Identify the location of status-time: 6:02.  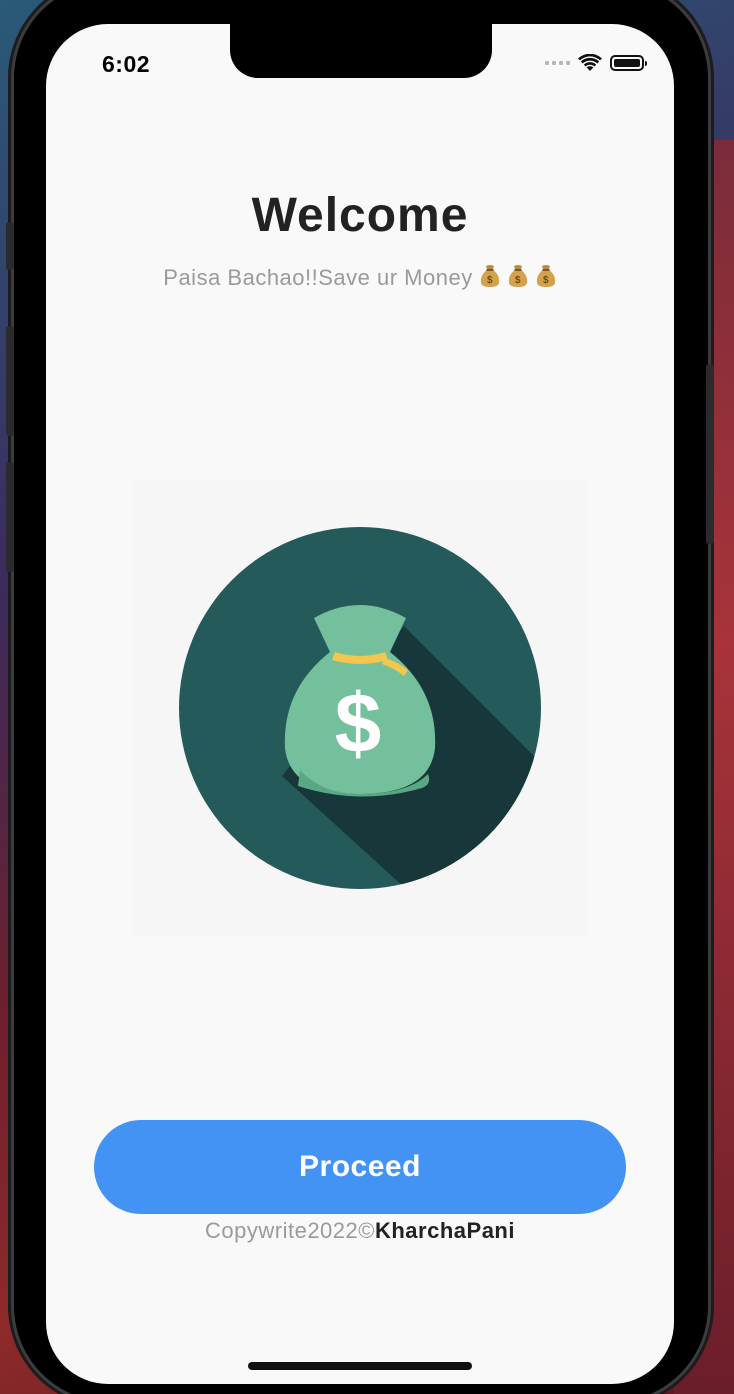
(126, 64).